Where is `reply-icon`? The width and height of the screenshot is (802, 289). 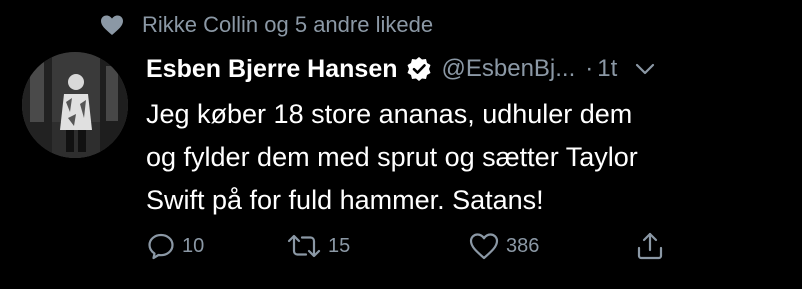
reply-icon is located at coordinates (161, 246).